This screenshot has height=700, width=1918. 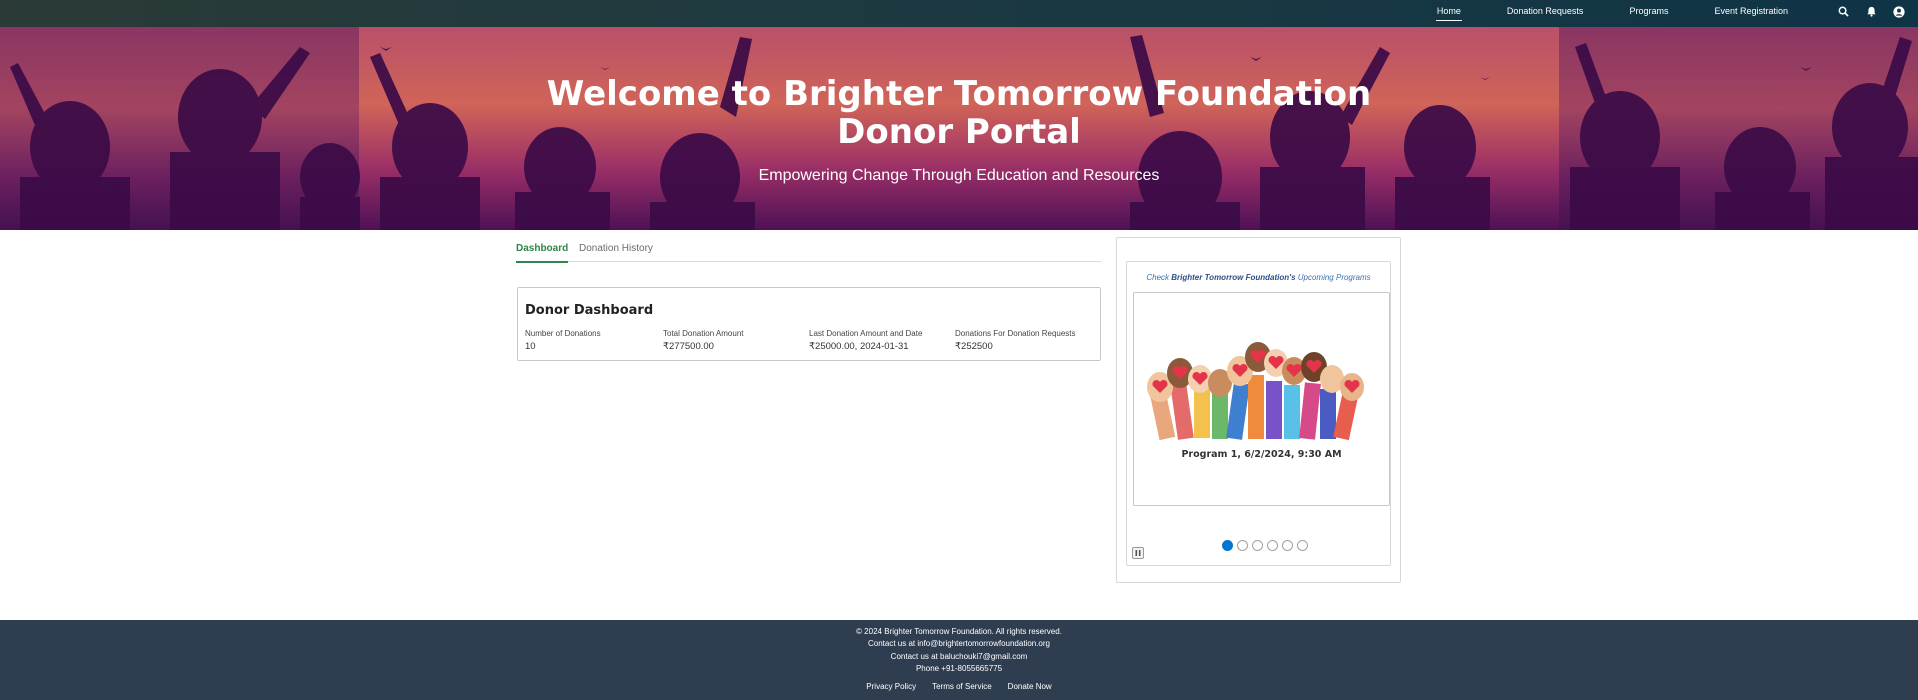 I want to click on main-tabs: Dashboard Donation History, so click(x=808, y=250).